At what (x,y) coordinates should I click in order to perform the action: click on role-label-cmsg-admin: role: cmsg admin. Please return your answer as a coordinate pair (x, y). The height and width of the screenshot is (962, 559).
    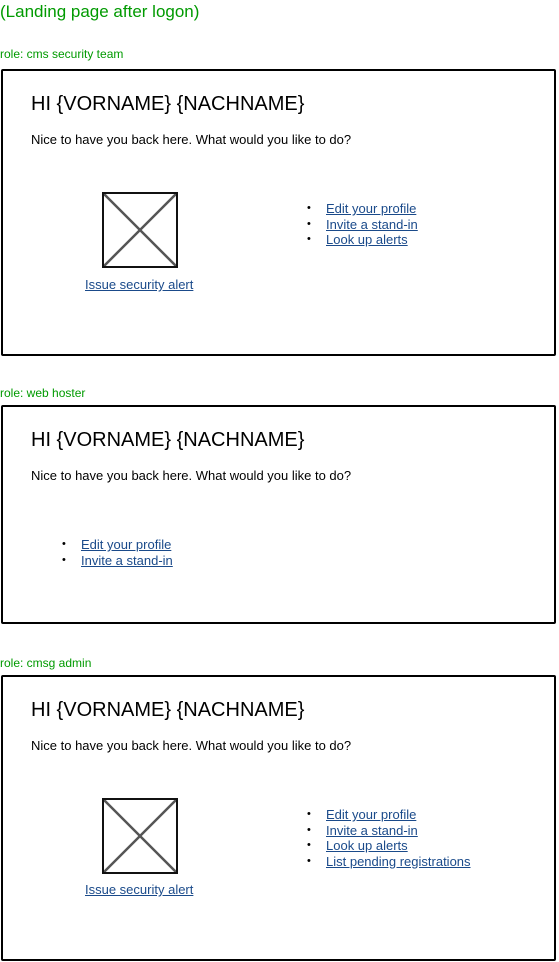
    Looking at the image, I should click on (46, 663).